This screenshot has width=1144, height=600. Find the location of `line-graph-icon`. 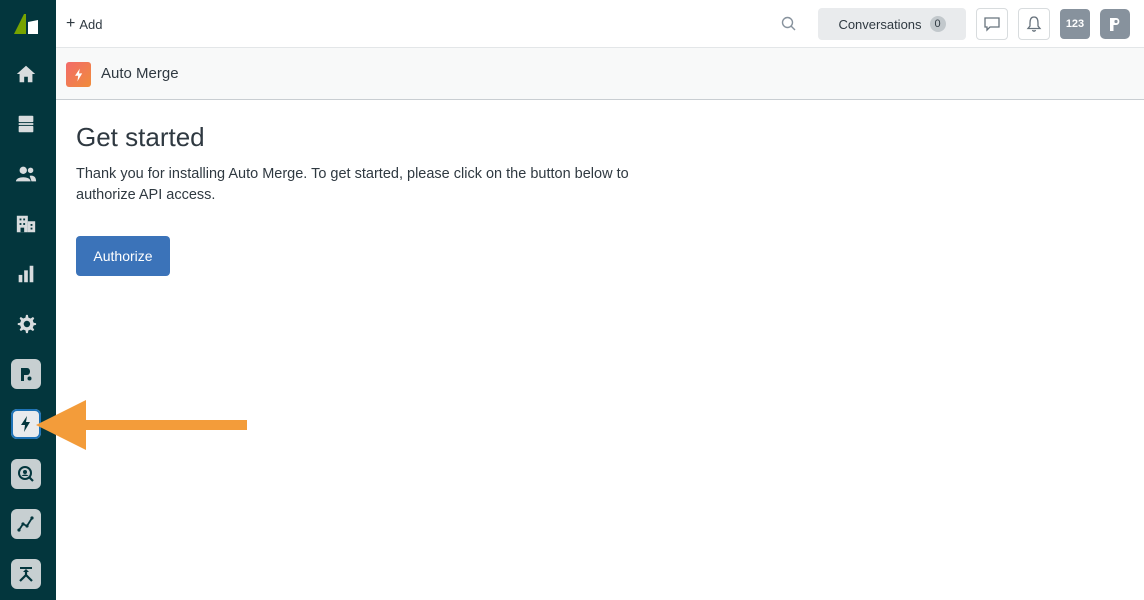

line-graph-icon is located at coordinates (26, 524).